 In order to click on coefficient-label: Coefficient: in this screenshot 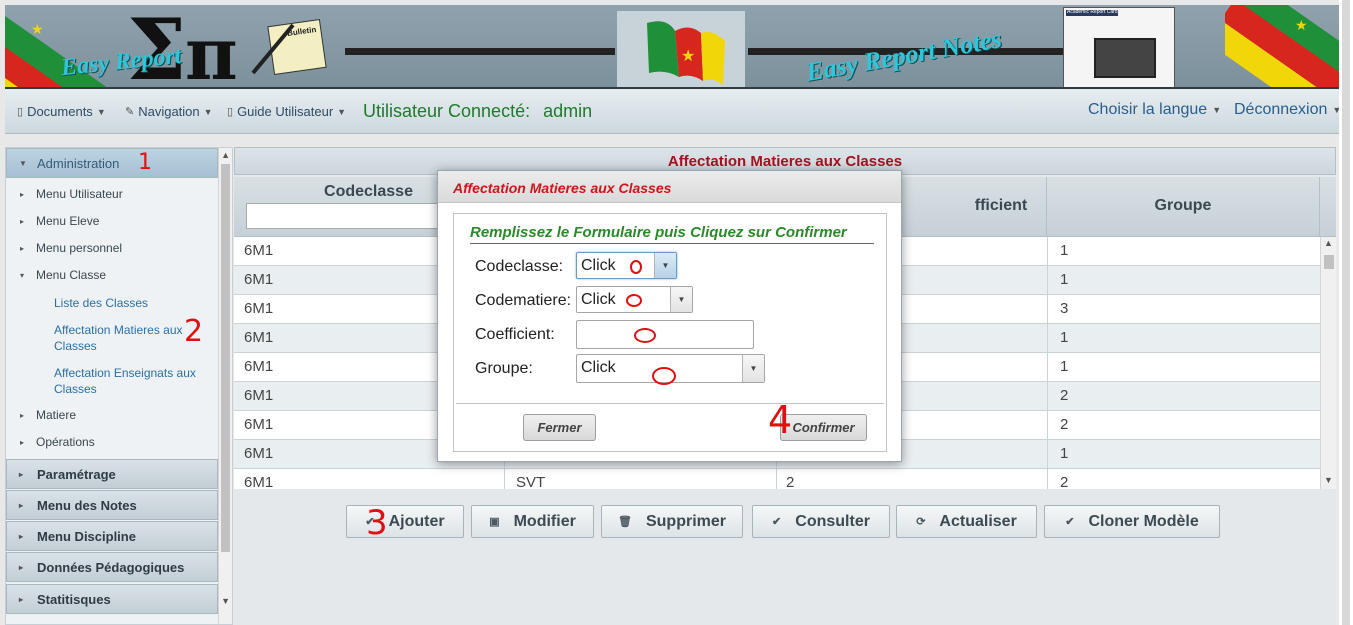, I will do `click(515, 334)`.